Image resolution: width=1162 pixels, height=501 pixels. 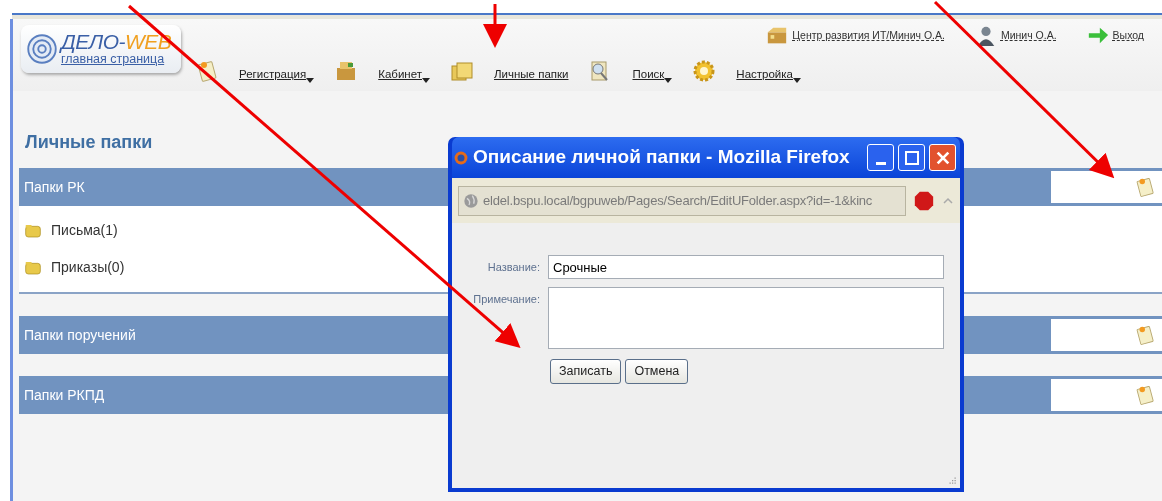 I want to click on cancel-button: Отмена, so click(x=657, y=371).